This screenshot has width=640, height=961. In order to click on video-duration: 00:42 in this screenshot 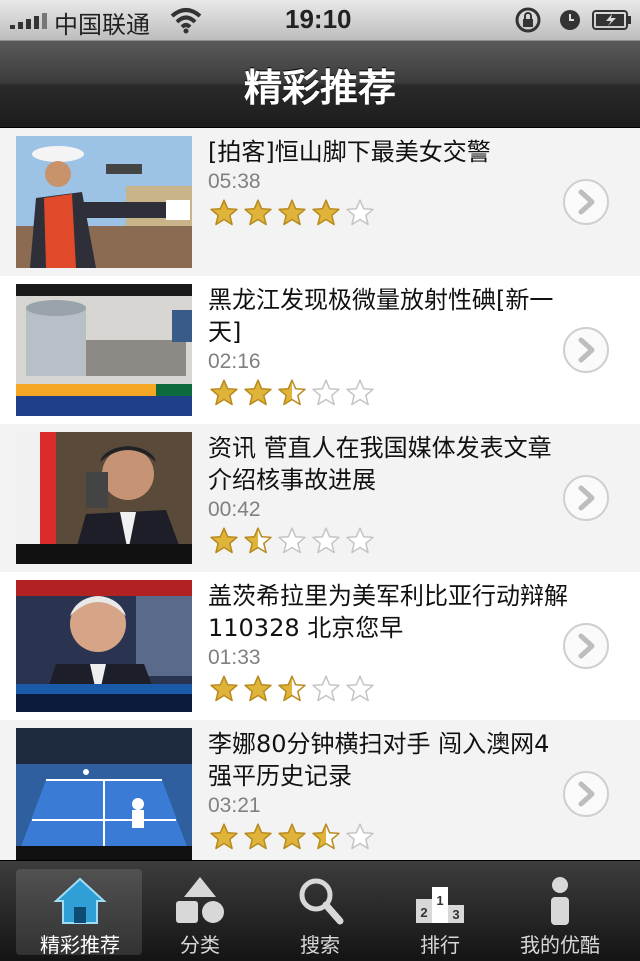, I will do `click(234, 509)`.